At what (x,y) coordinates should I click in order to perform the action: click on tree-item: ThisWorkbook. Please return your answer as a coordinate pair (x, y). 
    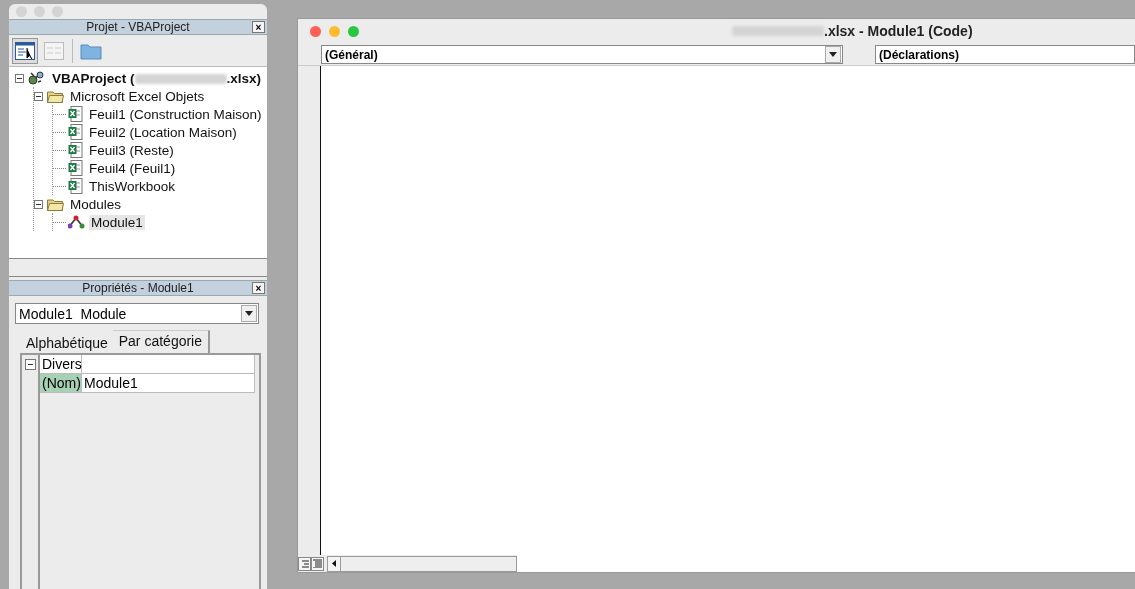
    Looking at the image, I should click on (132, 186).